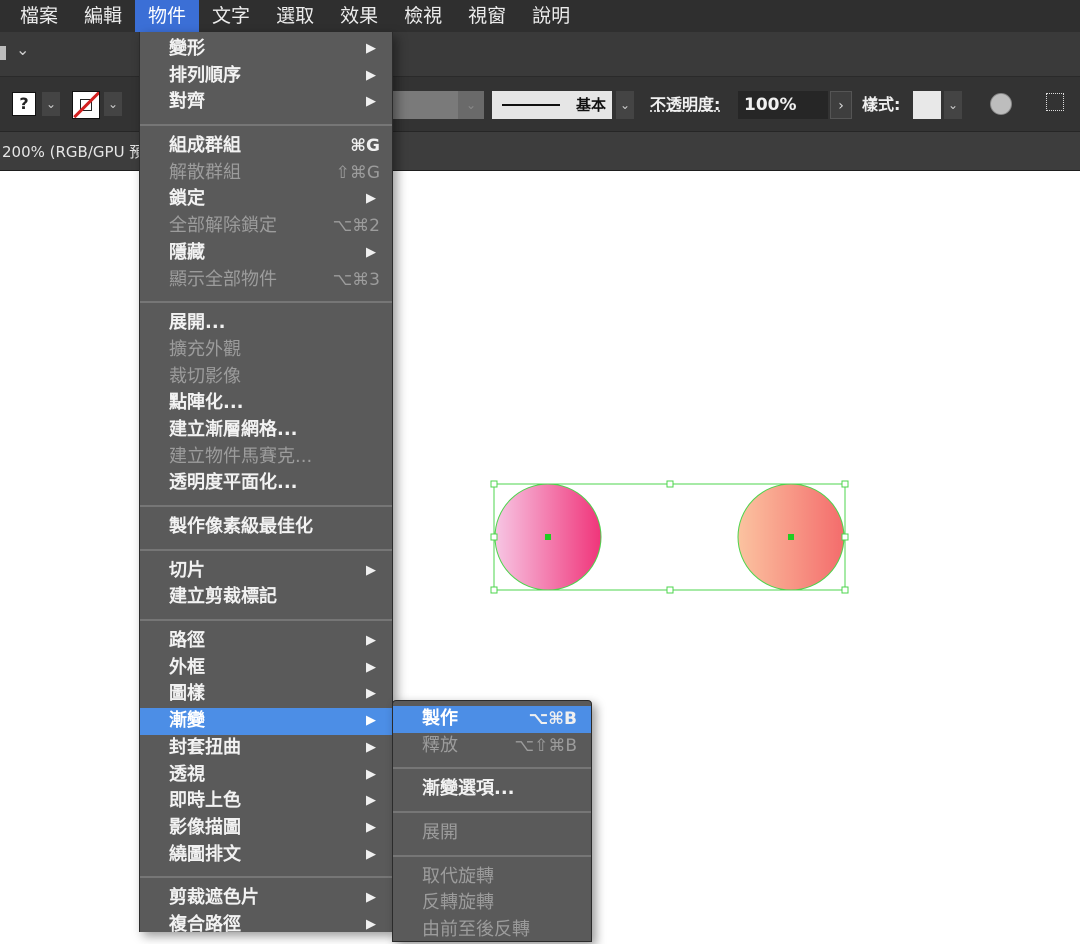 This screenshot has width=1080, height=944. I want to click on object-menu-item: 對齊 ▶, so click(266, 102).